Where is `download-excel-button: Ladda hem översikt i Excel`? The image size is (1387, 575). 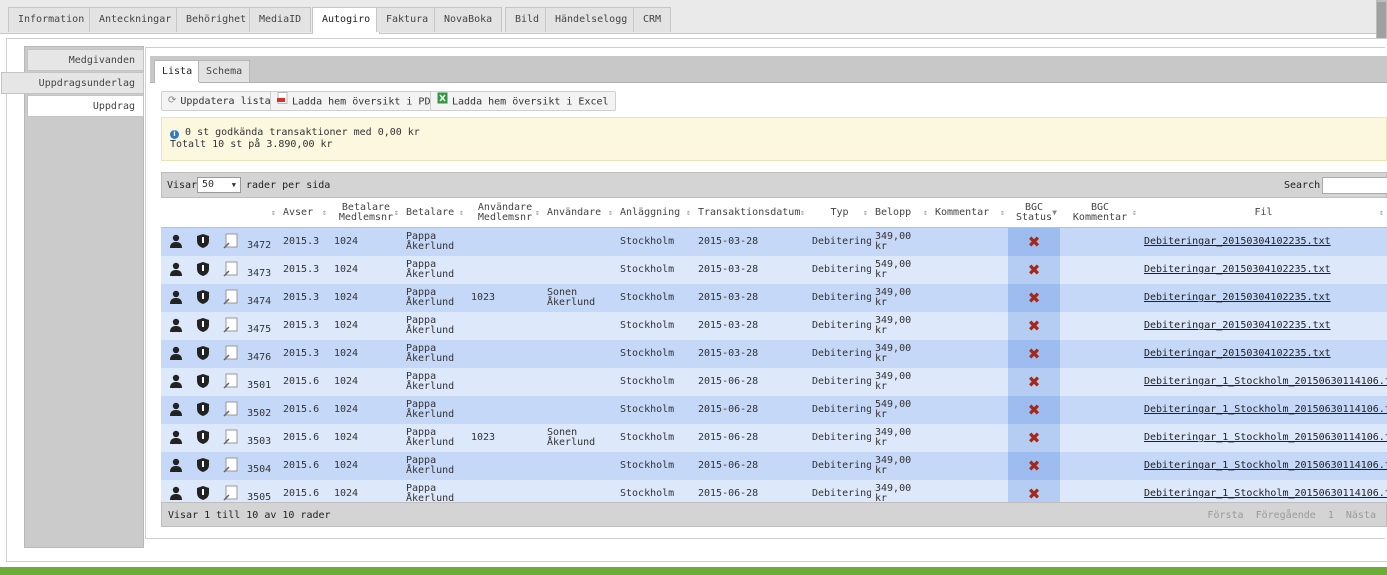 download-excel-button: Ladda hem översikt i Excel is located at coordinates (523, 101).